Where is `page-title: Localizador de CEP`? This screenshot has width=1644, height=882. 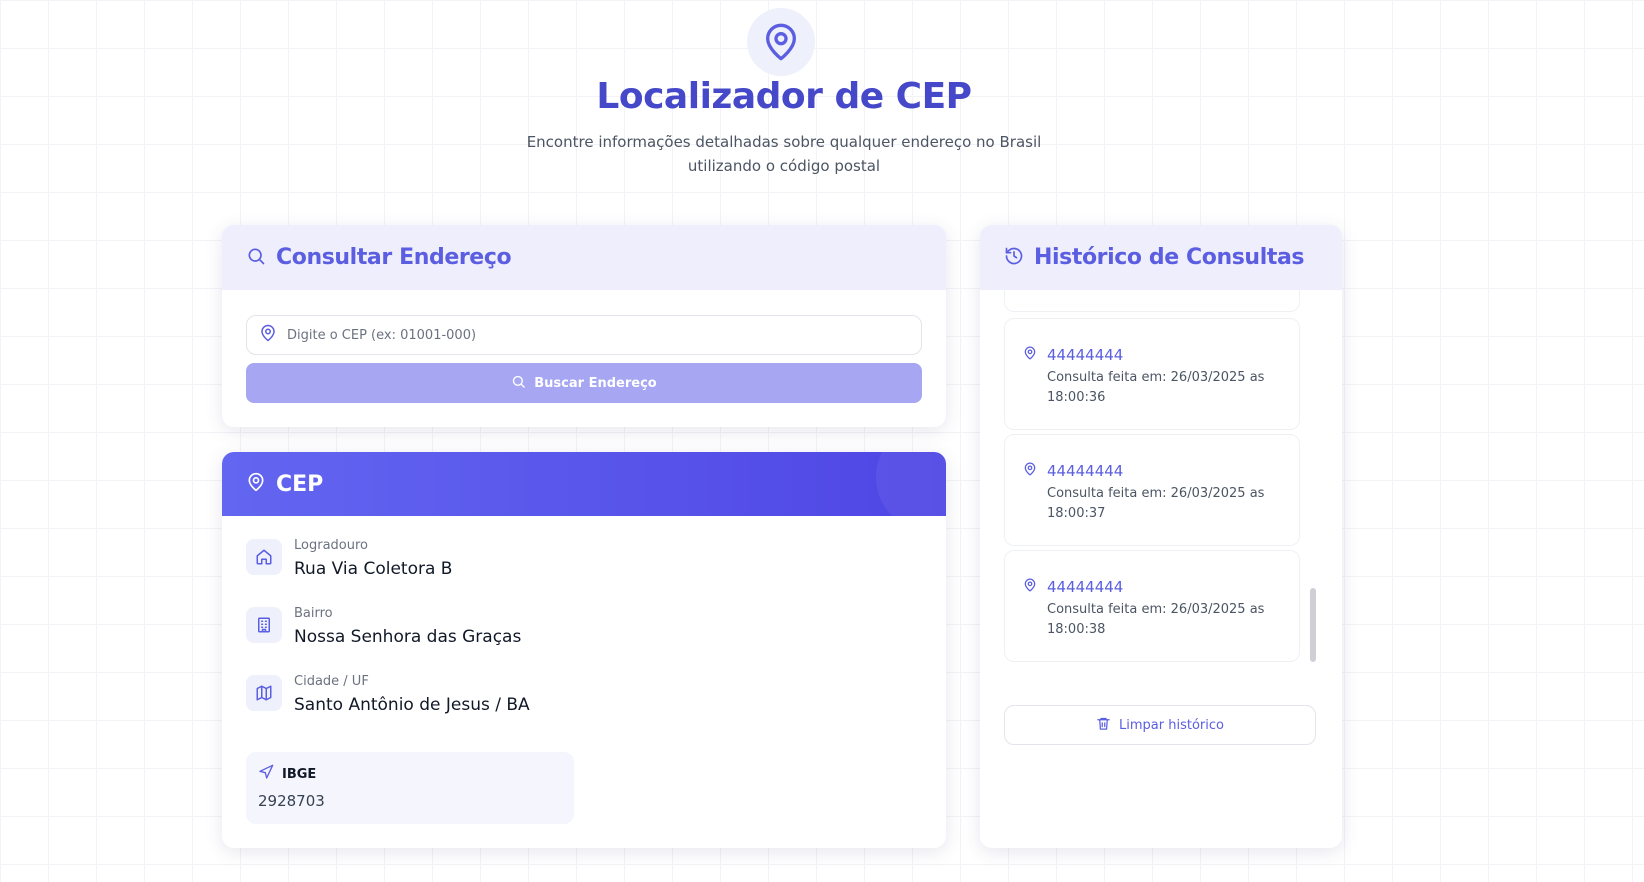
page-title: Localizador de CEP is located at coordinates (784, 96).